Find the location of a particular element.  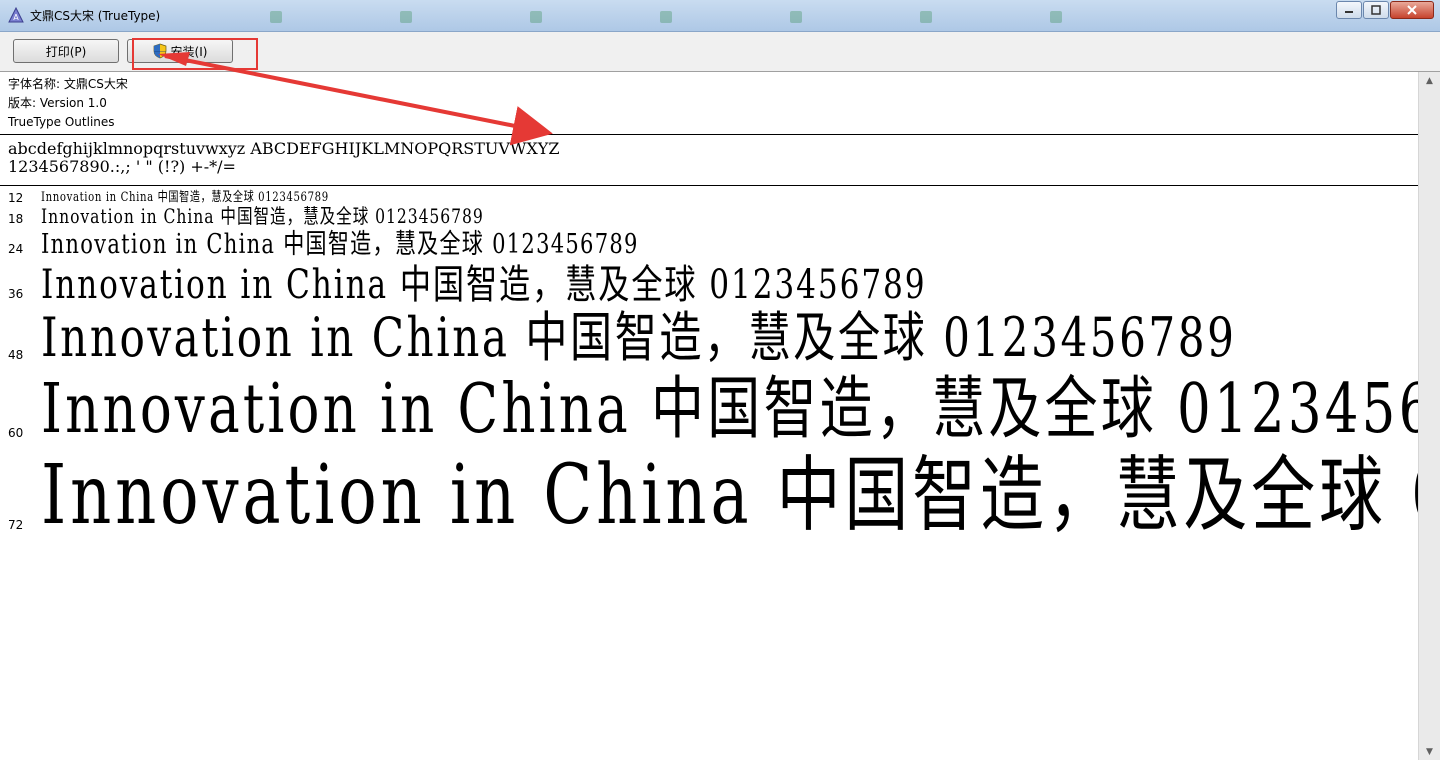

sample-size-label: 36 is located at coordinates (16, 294).